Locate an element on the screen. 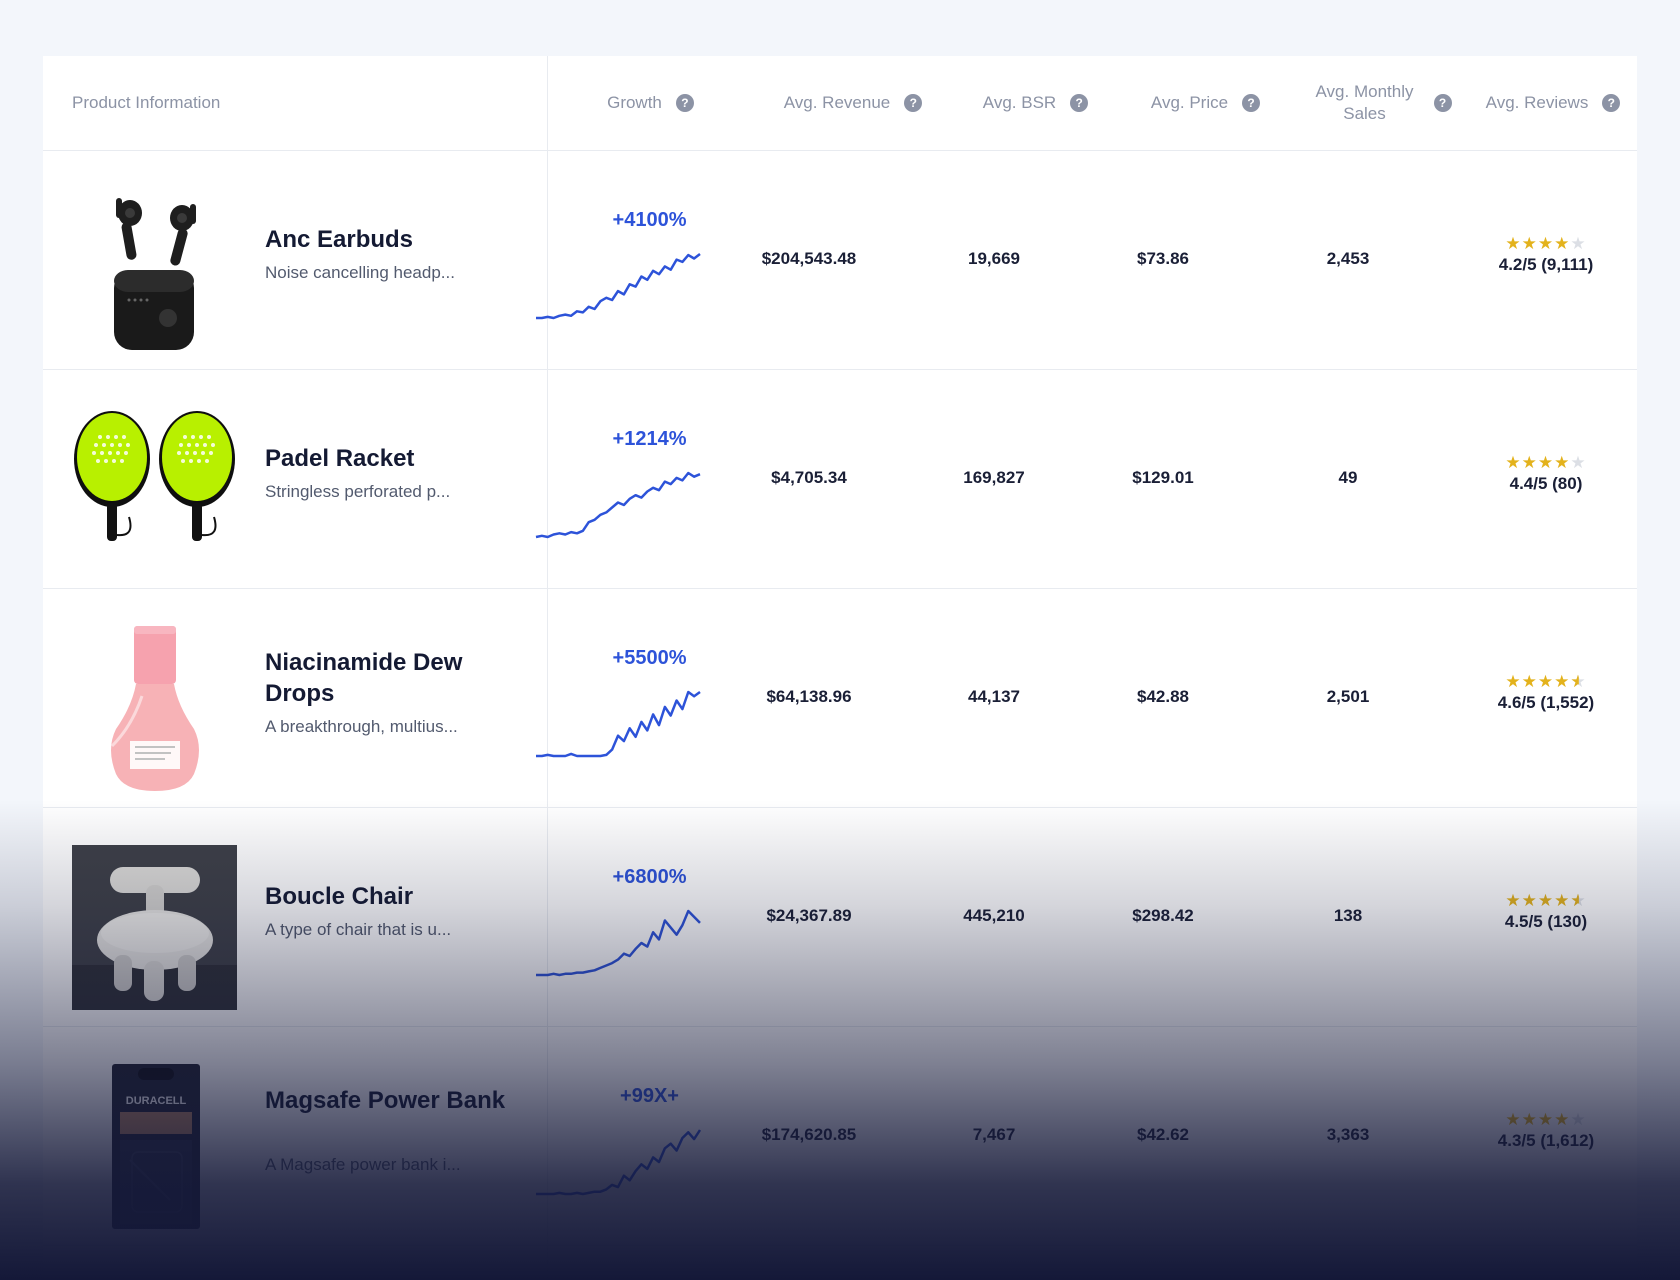 The image size is (1680, 1280). growth-percent: +6800% is located at coordinates (649, 877).